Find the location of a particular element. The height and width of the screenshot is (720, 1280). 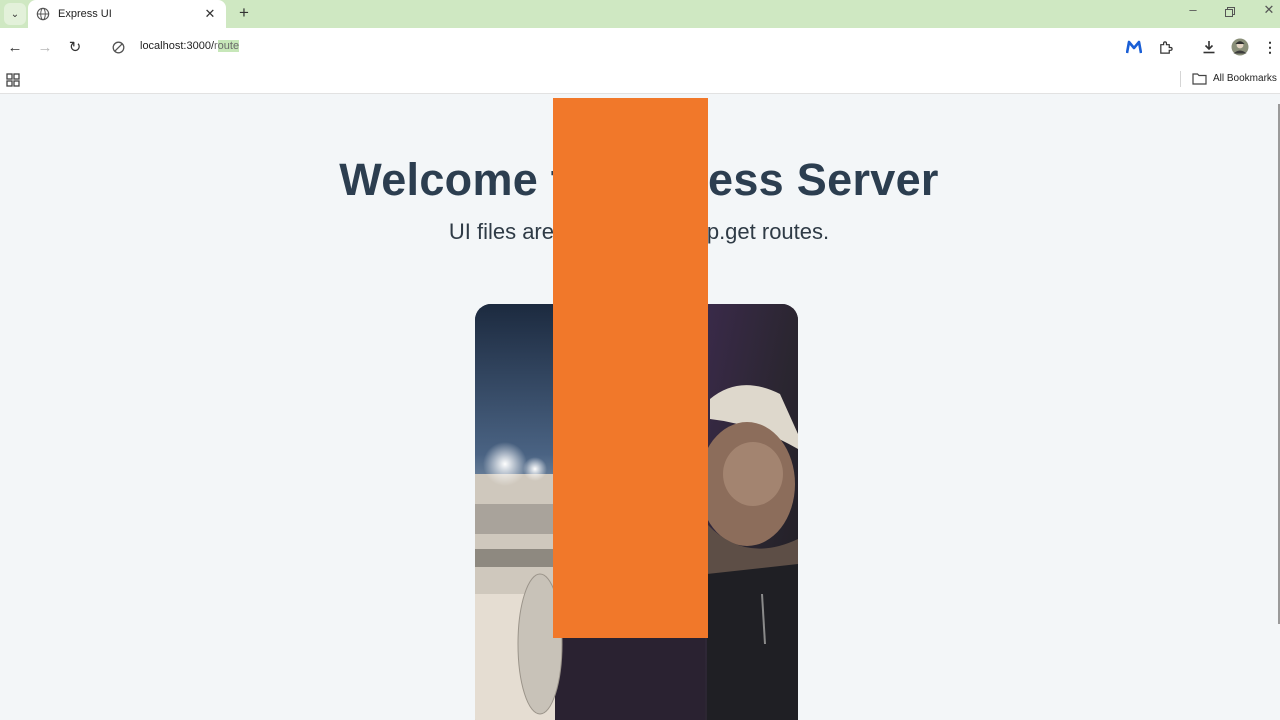

tab-search-button: ⌄ is located at coordinates (15, 14).